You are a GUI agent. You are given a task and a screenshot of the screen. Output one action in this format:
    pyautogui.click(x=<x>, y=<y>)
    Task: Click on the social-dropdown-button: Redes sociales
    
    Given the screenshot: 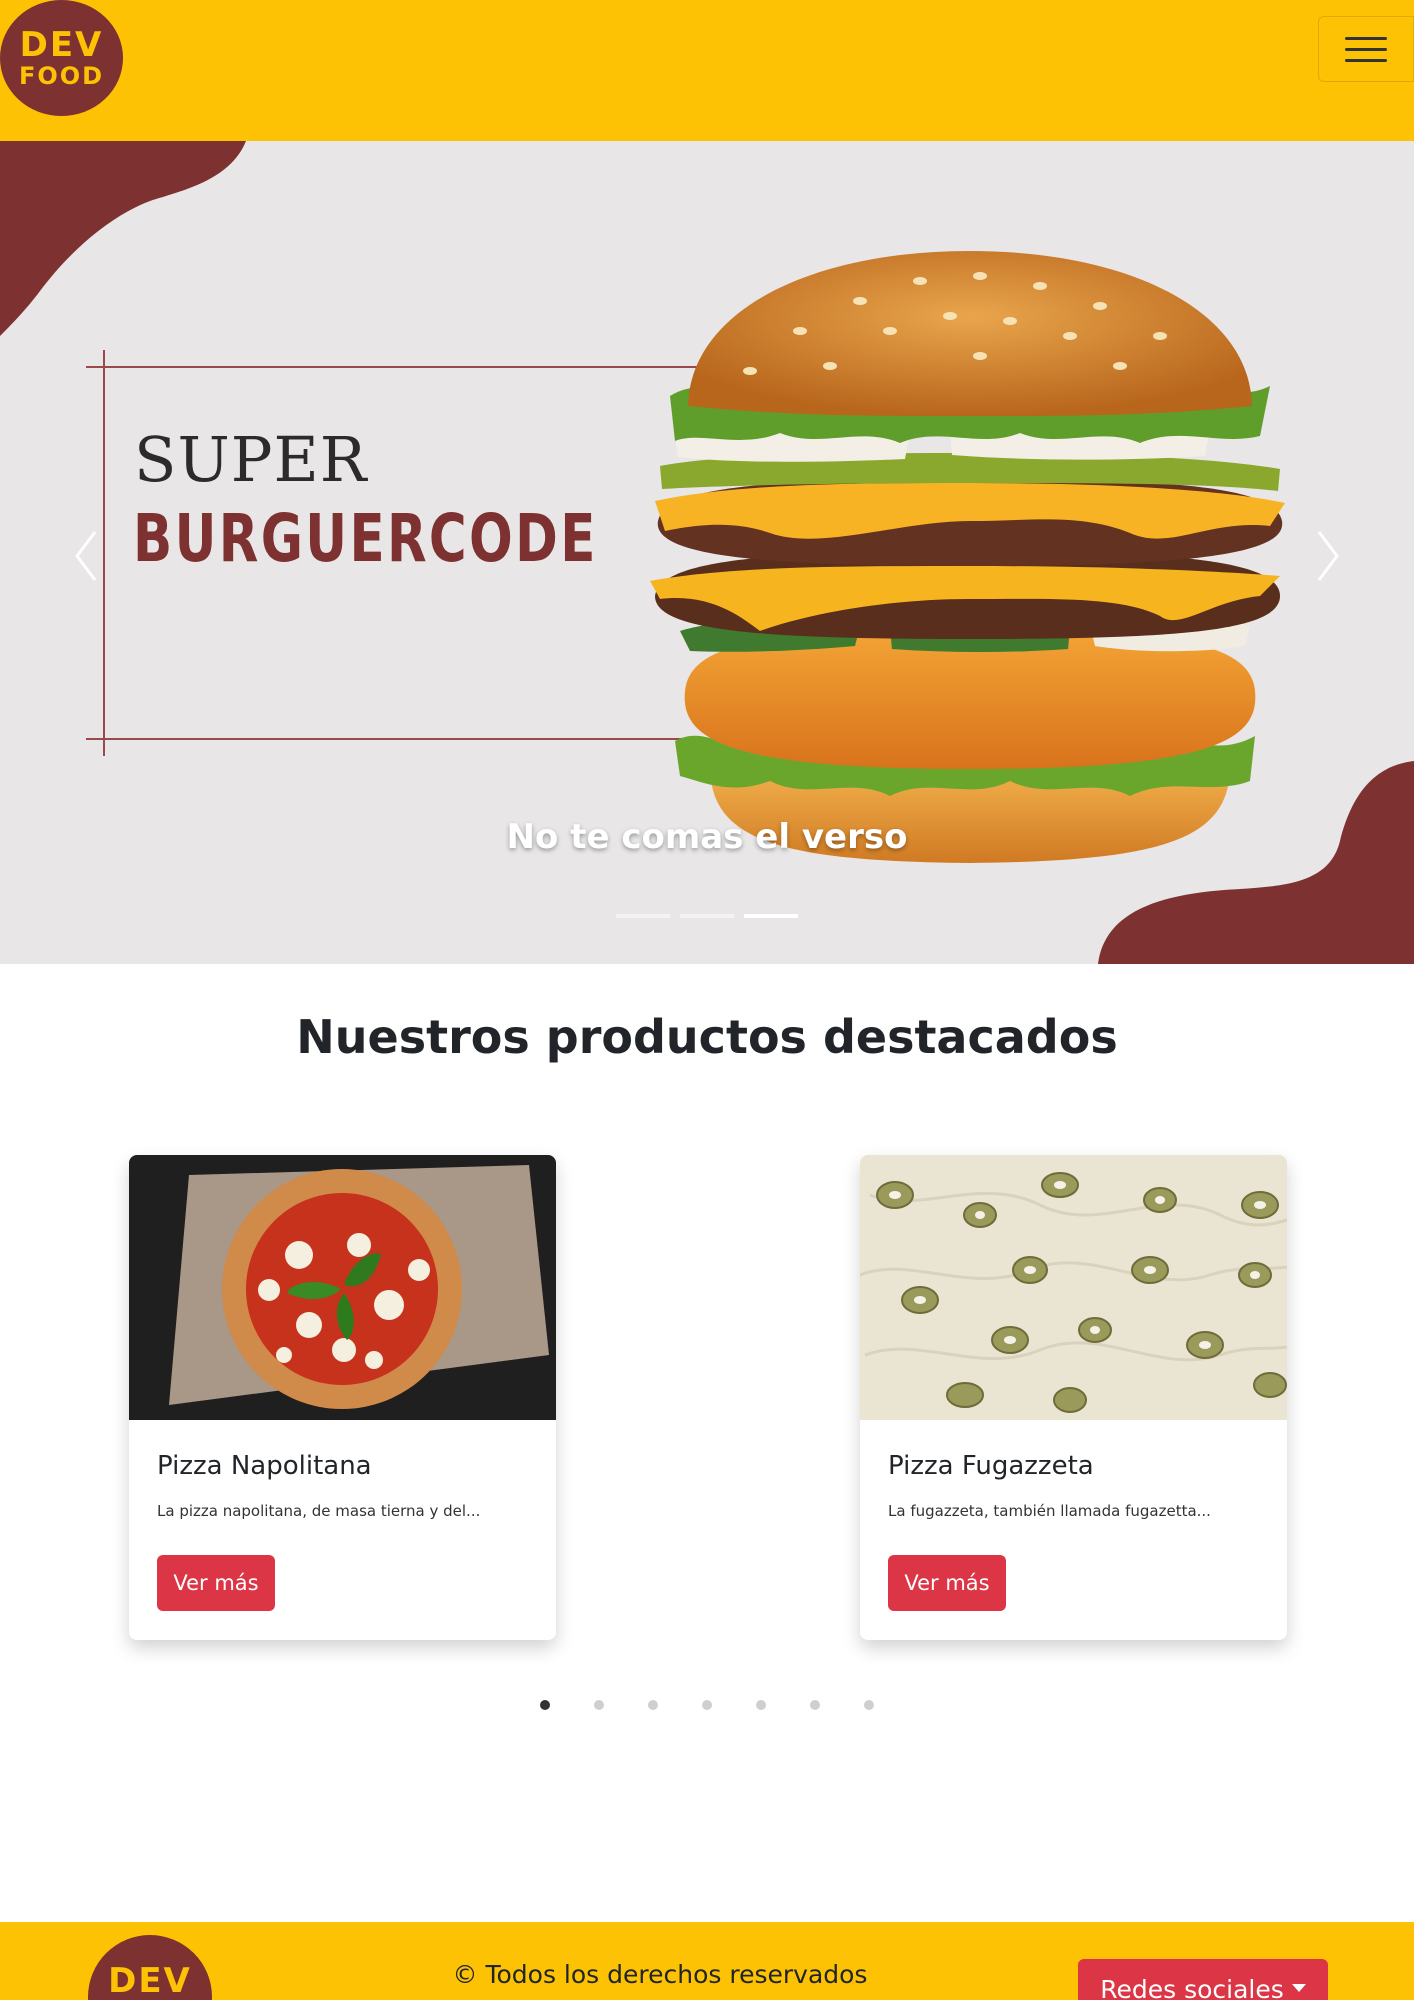 What is the action you would take?
    pyautogui.click(x=1203, y=1979)
    